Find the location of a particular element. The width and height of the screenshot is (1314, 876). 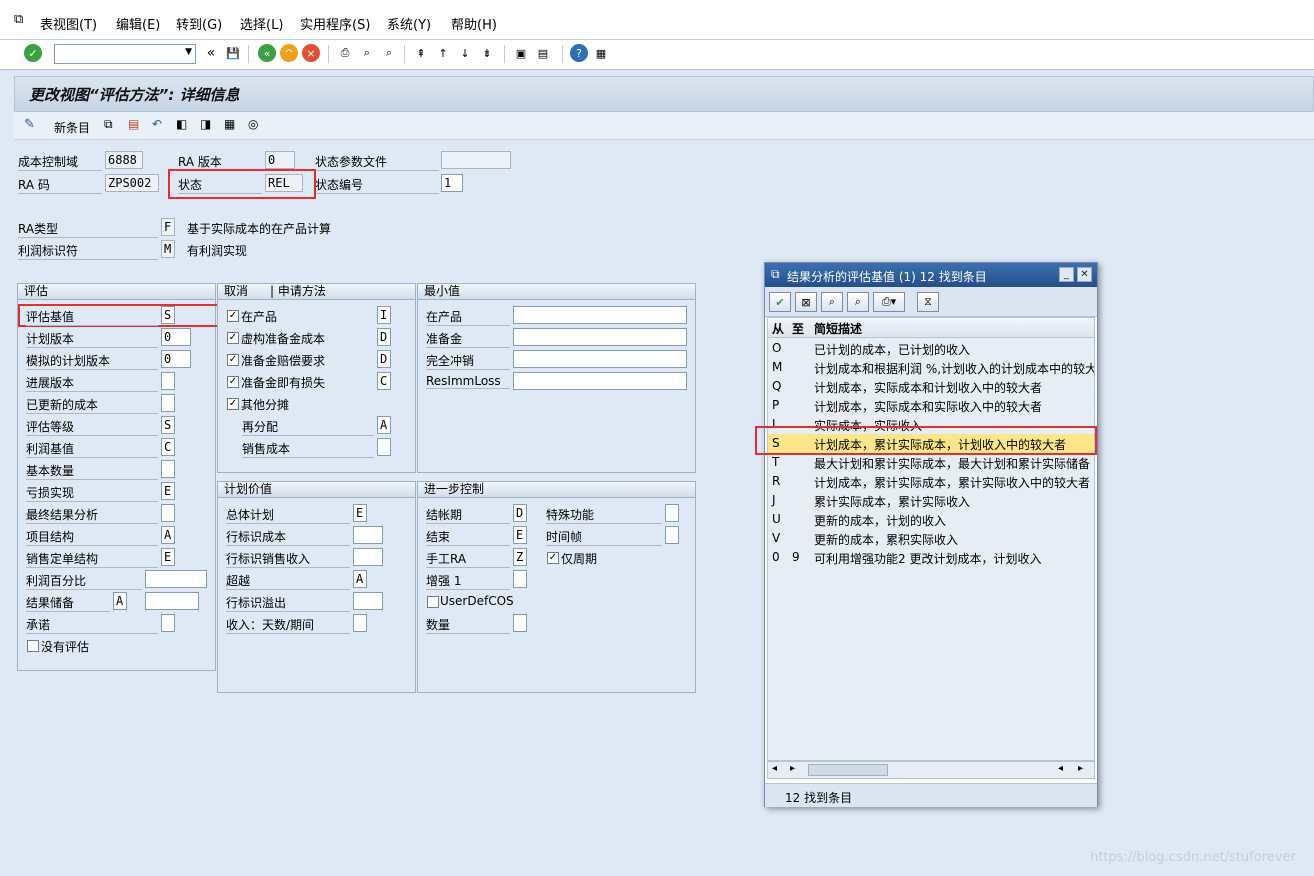

commit-field is located at coordinates (168, 623).